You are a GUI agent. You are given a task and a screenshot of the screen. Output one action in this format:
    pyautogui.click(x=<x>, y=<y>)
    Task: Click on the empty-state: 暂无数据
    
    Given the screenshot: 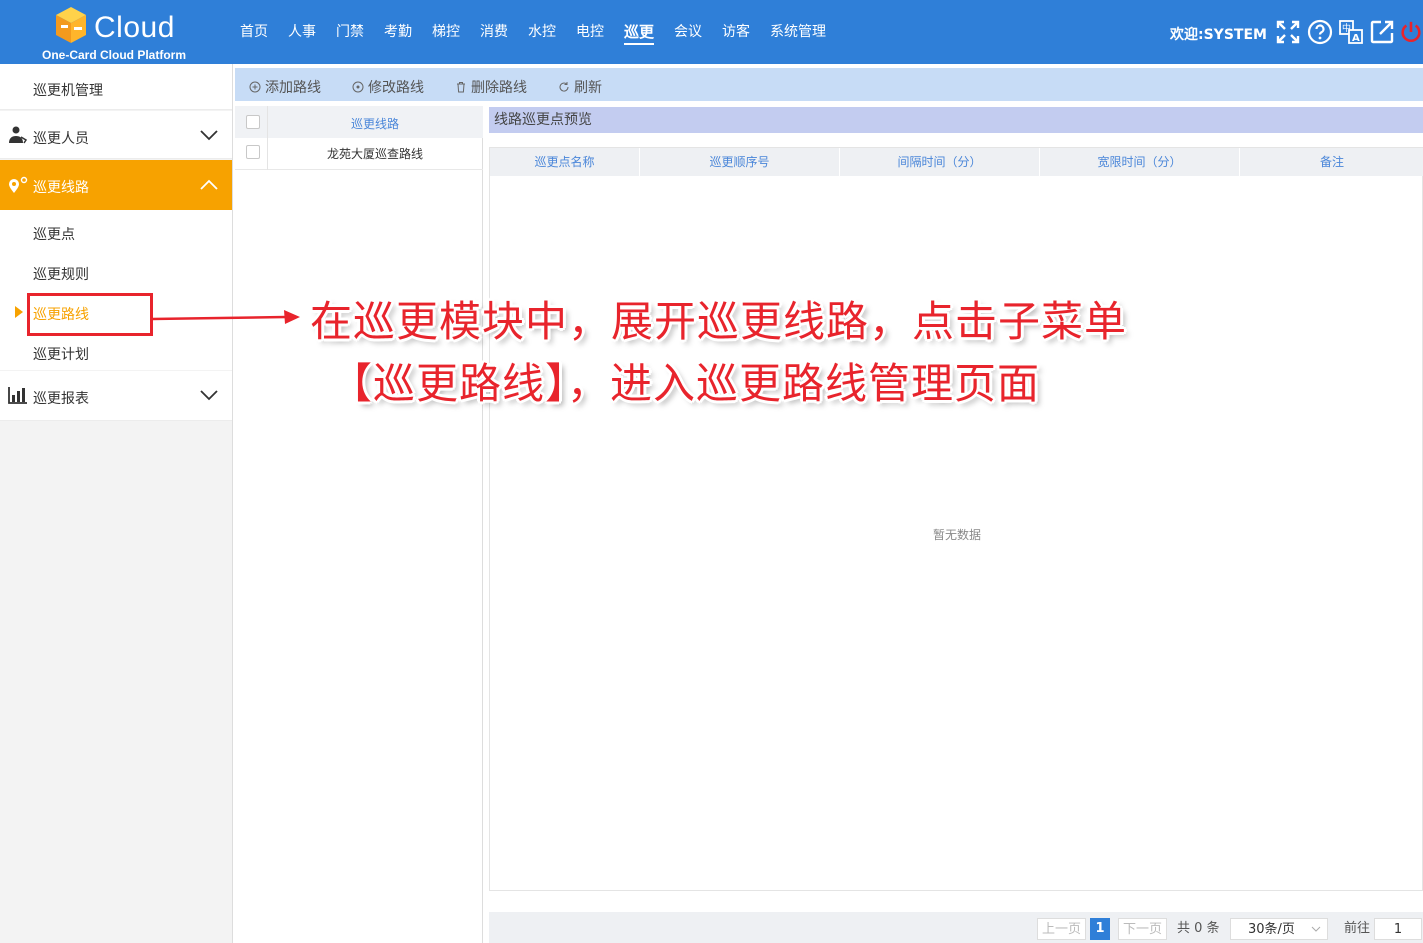 What is the action you would take?
    pyautogui.click(x=956, y=535)
    